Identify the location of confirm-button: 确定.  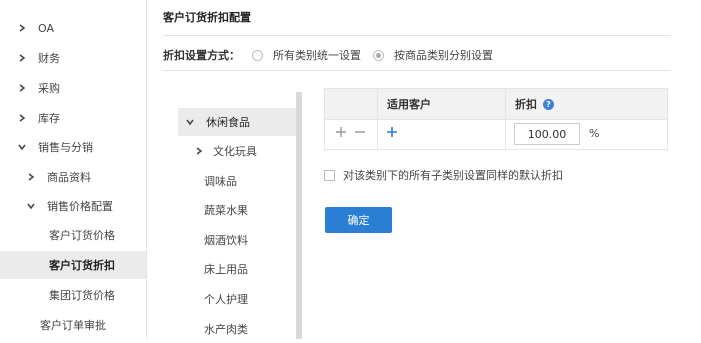
(358, 220).